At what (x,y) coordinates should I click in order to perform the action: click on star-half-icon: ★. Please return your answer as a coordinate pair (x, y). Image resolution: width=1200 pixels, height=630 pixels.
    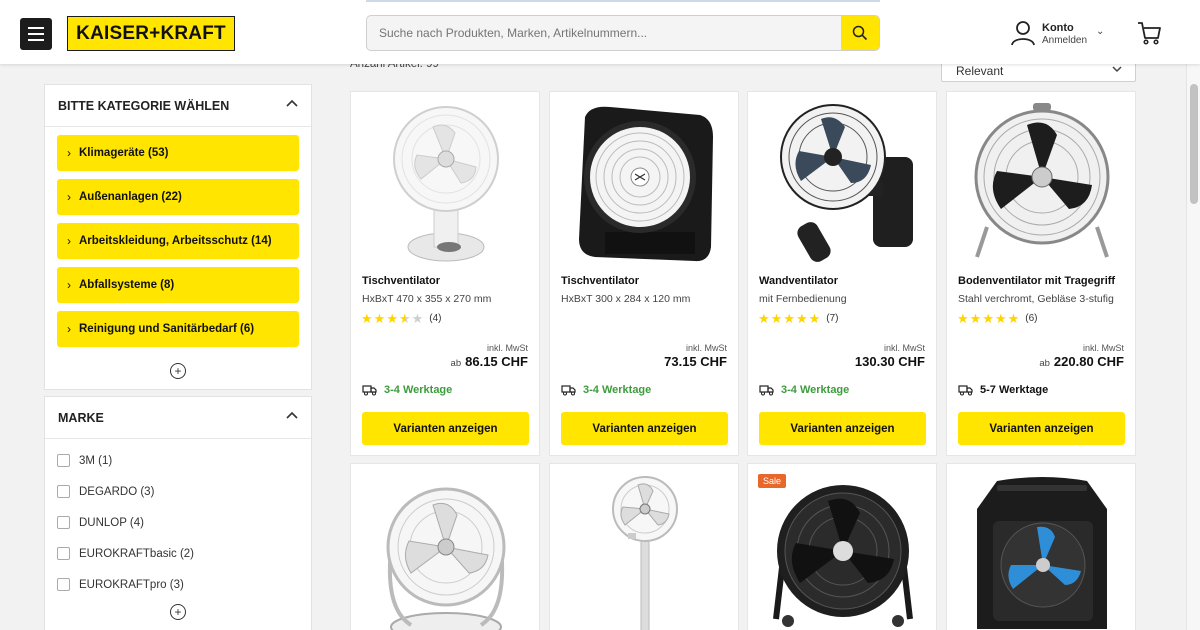
    Looking at the image, I should click on (404, 318).